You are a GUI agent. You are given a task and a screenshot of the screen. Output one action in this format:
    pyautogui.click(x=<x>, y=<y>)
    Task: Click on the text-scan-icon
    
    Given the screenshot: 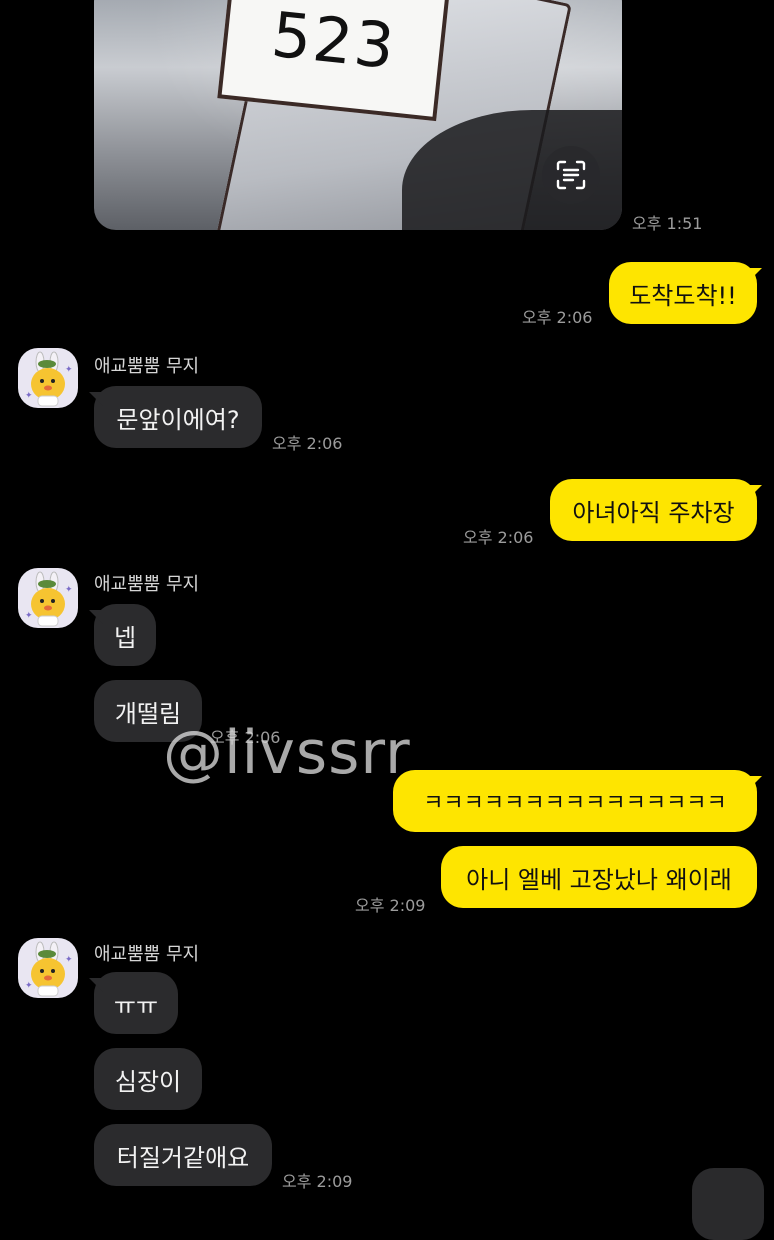 What is the action you would take?
    pyautogui.click(x=571, y=175)
    